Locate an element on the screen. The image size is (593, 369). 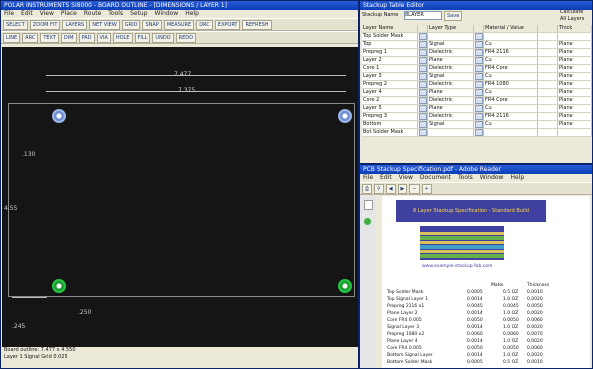
toolbar2-button-0: LINE is located at coordinates (12, 37).